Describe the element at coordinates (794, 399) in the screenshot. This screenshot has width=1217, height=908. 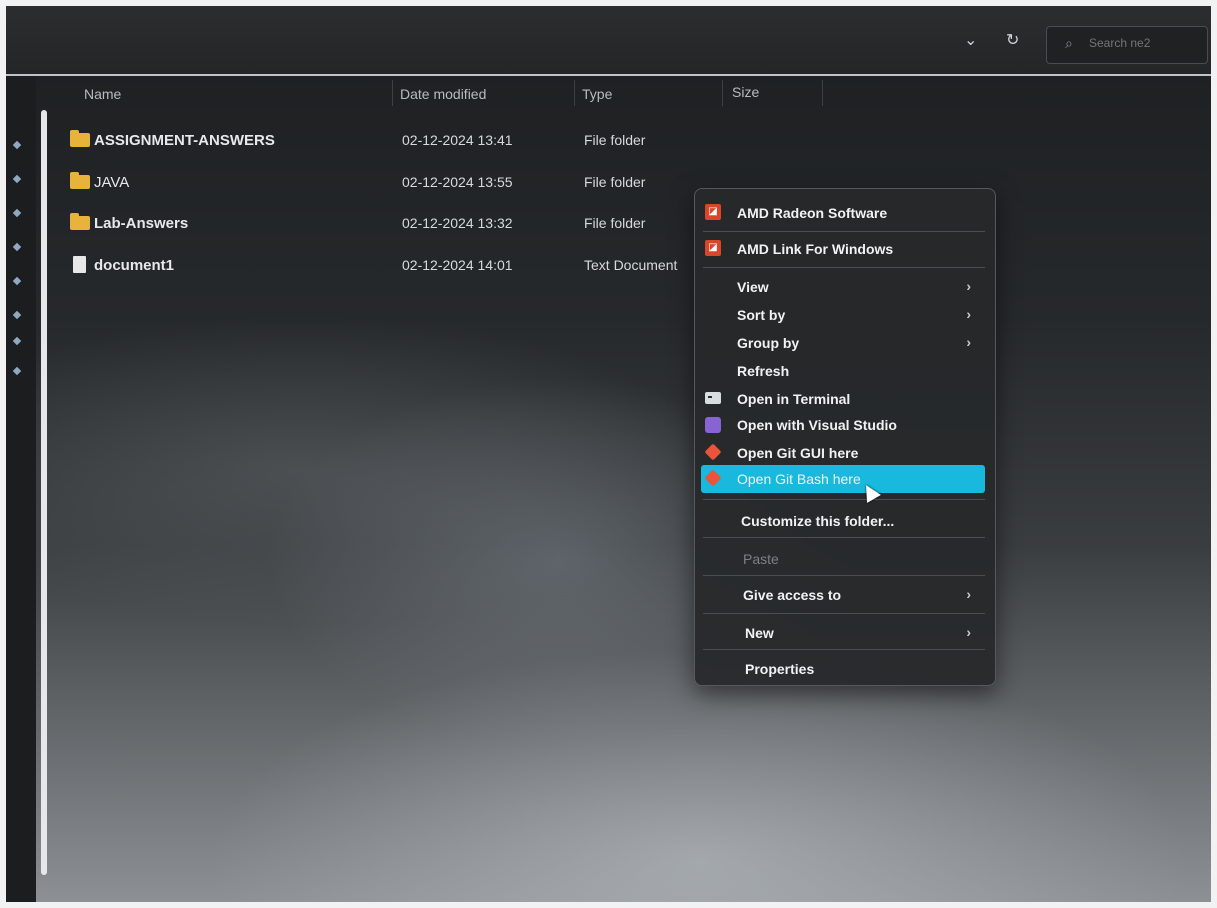
I see `menu-item-label: Open in Terminal` at that location.